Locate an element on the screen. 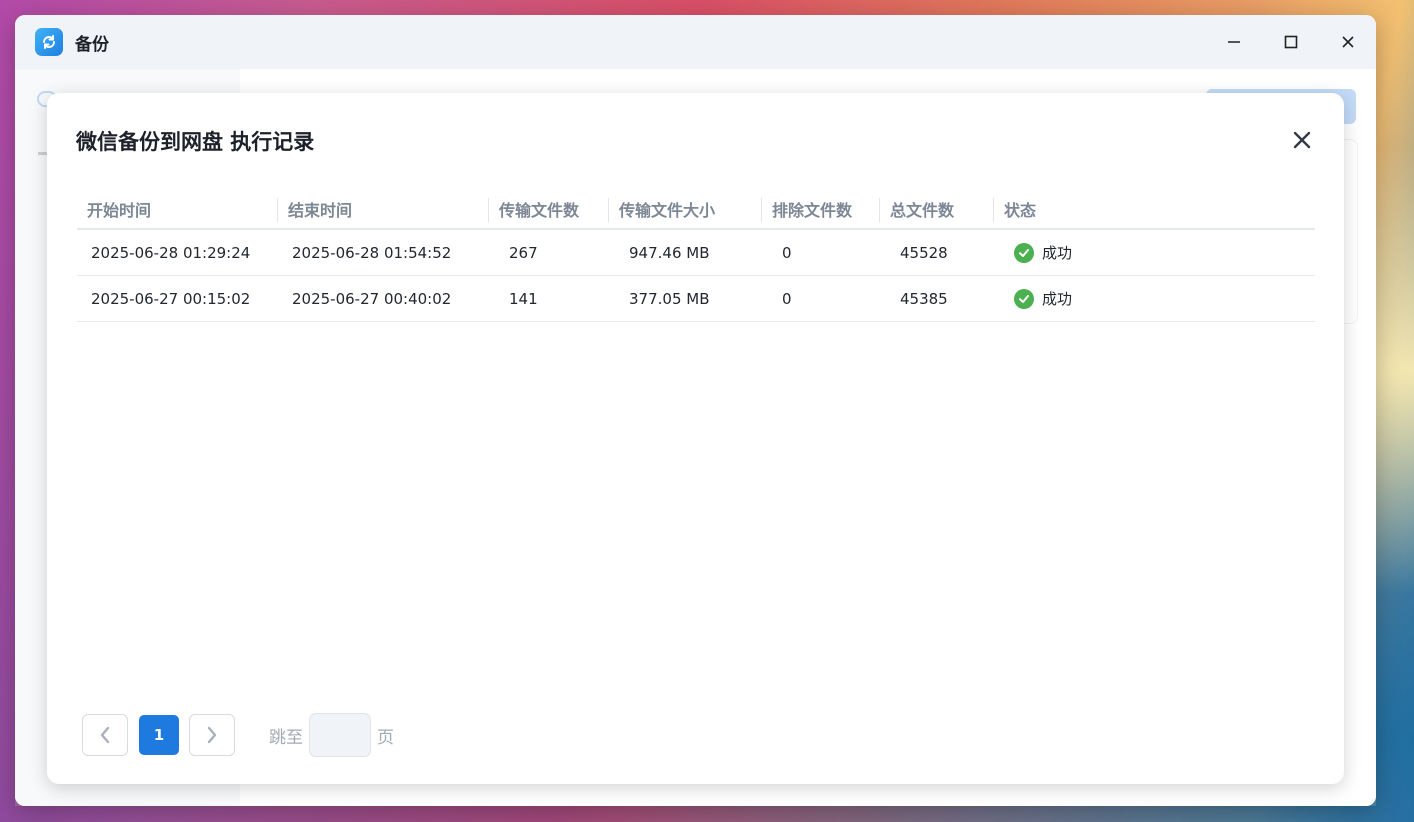  titlebar: 备份 is located at coordinates (695, 42).